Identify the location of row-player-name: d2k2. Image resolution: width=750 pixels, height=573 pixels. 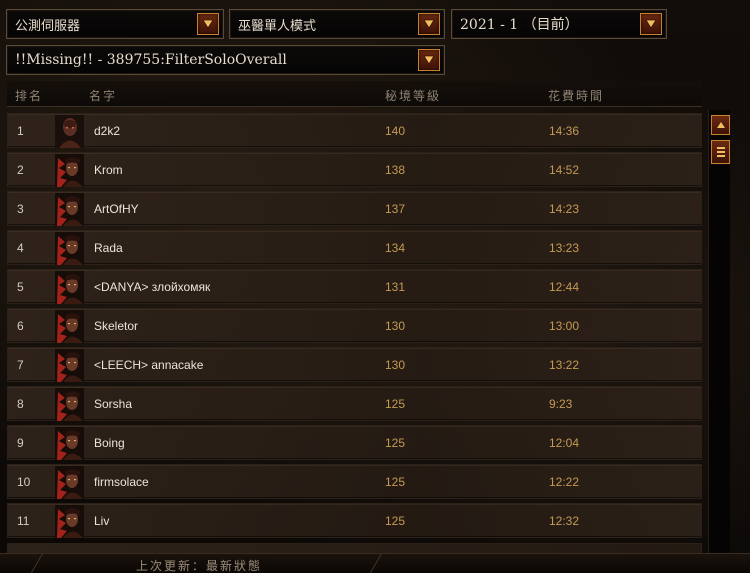
(107, 131).